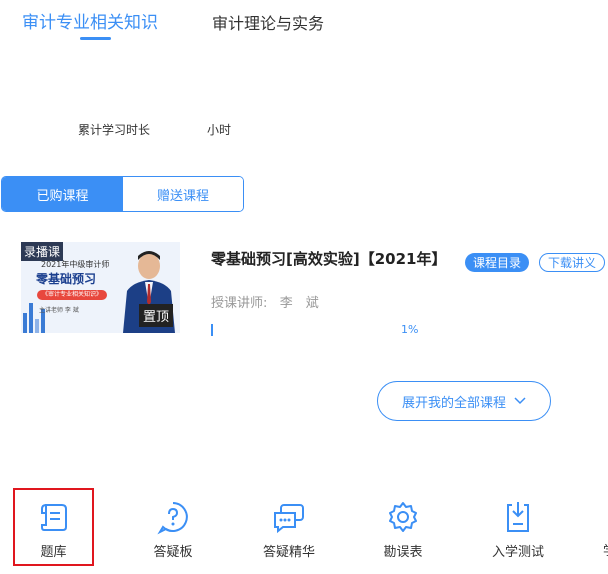  I want to click on nav-partial-label: 学, so click(605, 549).